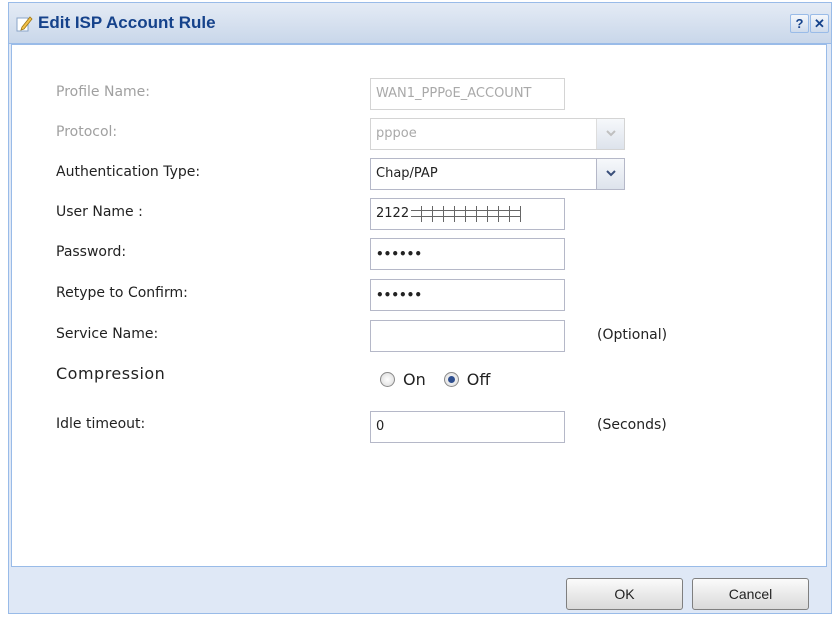 This screenshot has width=834, height=629. Describe the element at coordinates (819, 23) in the screenshot. I see `close-button: ✕` at that location.